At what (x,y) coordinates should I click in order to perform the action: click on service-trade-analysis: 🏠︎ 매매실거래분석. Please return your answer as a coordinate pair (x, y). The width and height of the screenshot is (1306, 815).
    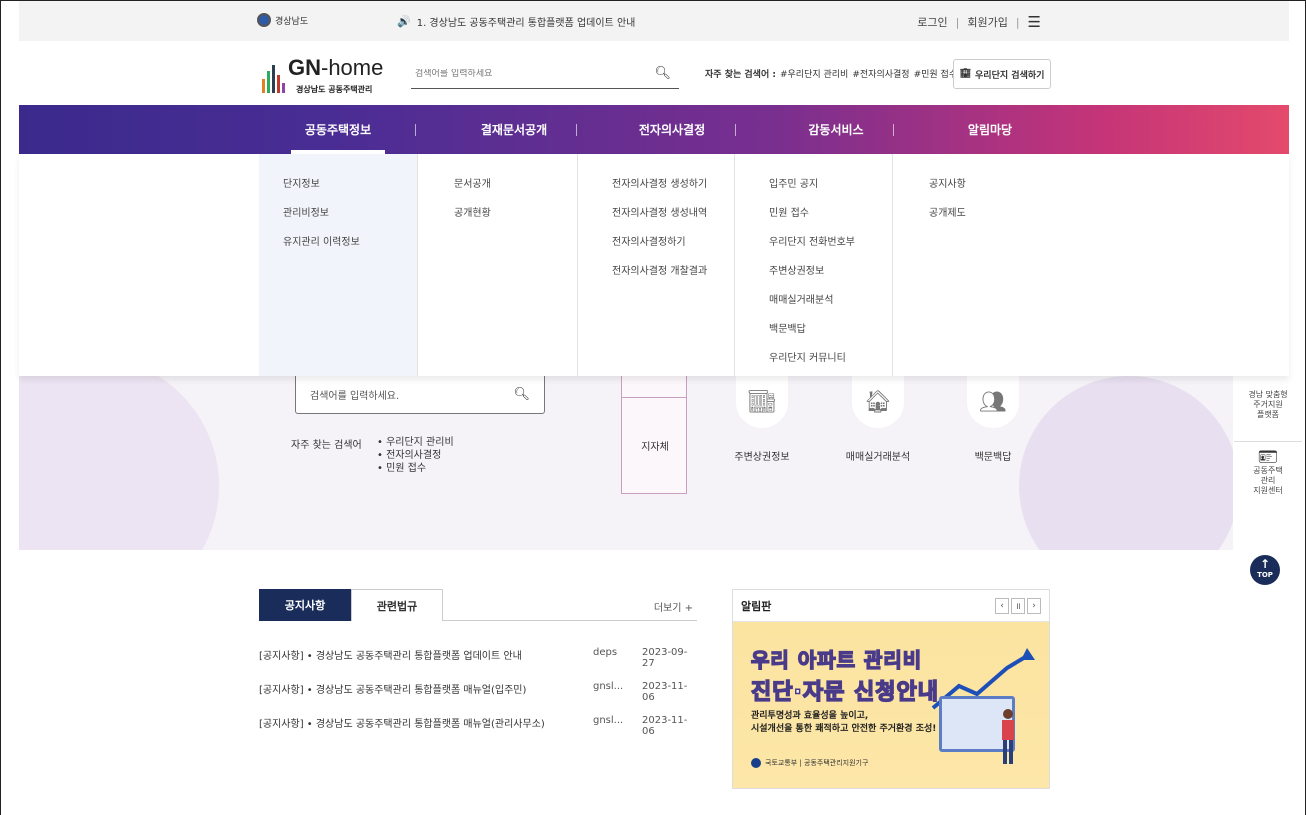
    Looking at the image, I should click on (878, 441).